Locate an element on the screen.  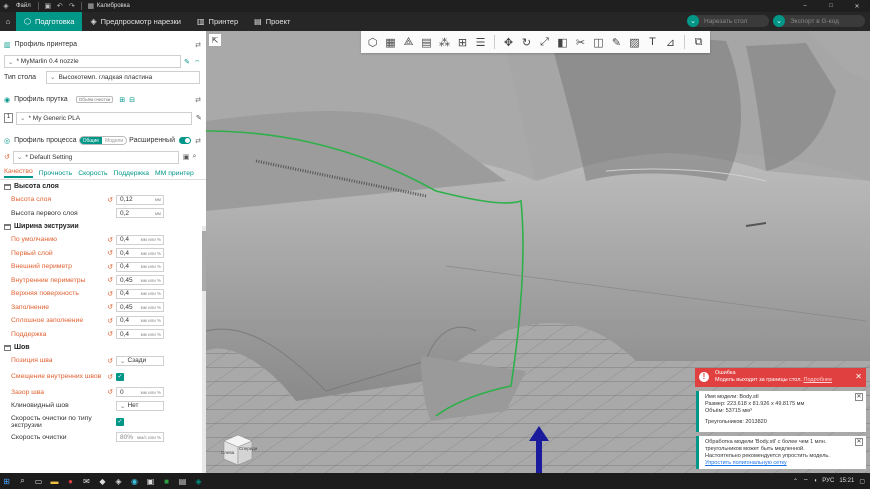
auto-orient-icon: ⟁ is located at coordinates (408, 42).